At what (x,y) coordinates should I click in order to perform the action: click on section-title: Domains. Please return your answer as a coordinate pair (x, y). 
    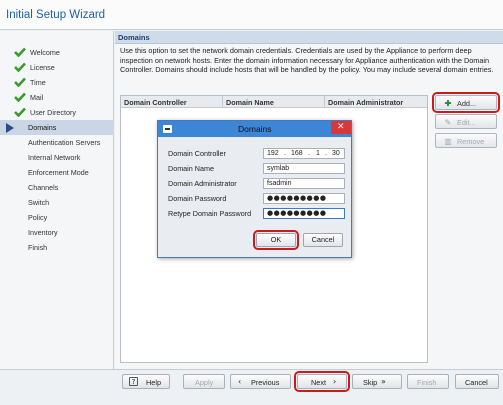
    Looking at the image, I should click on (134, 37).